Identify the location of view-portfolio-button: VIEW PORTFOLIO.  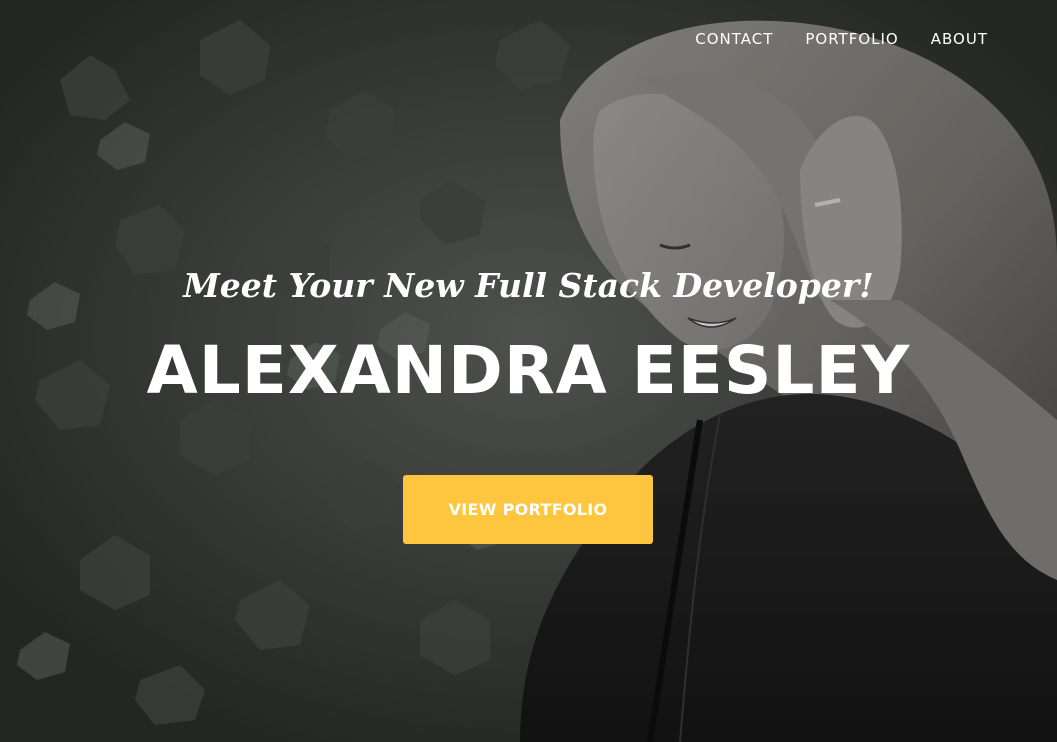
(528, 509).